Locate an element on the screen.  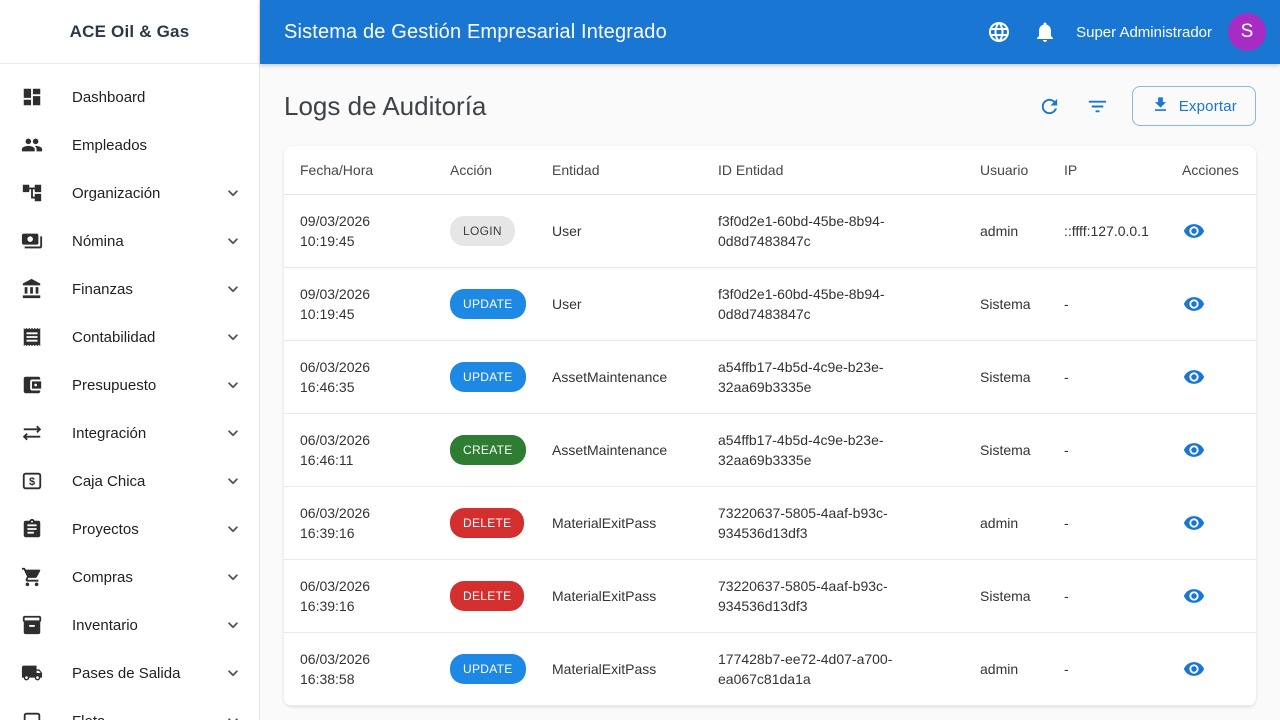
sidebar-item-flota: Flota is located at coordinates (129, 708).